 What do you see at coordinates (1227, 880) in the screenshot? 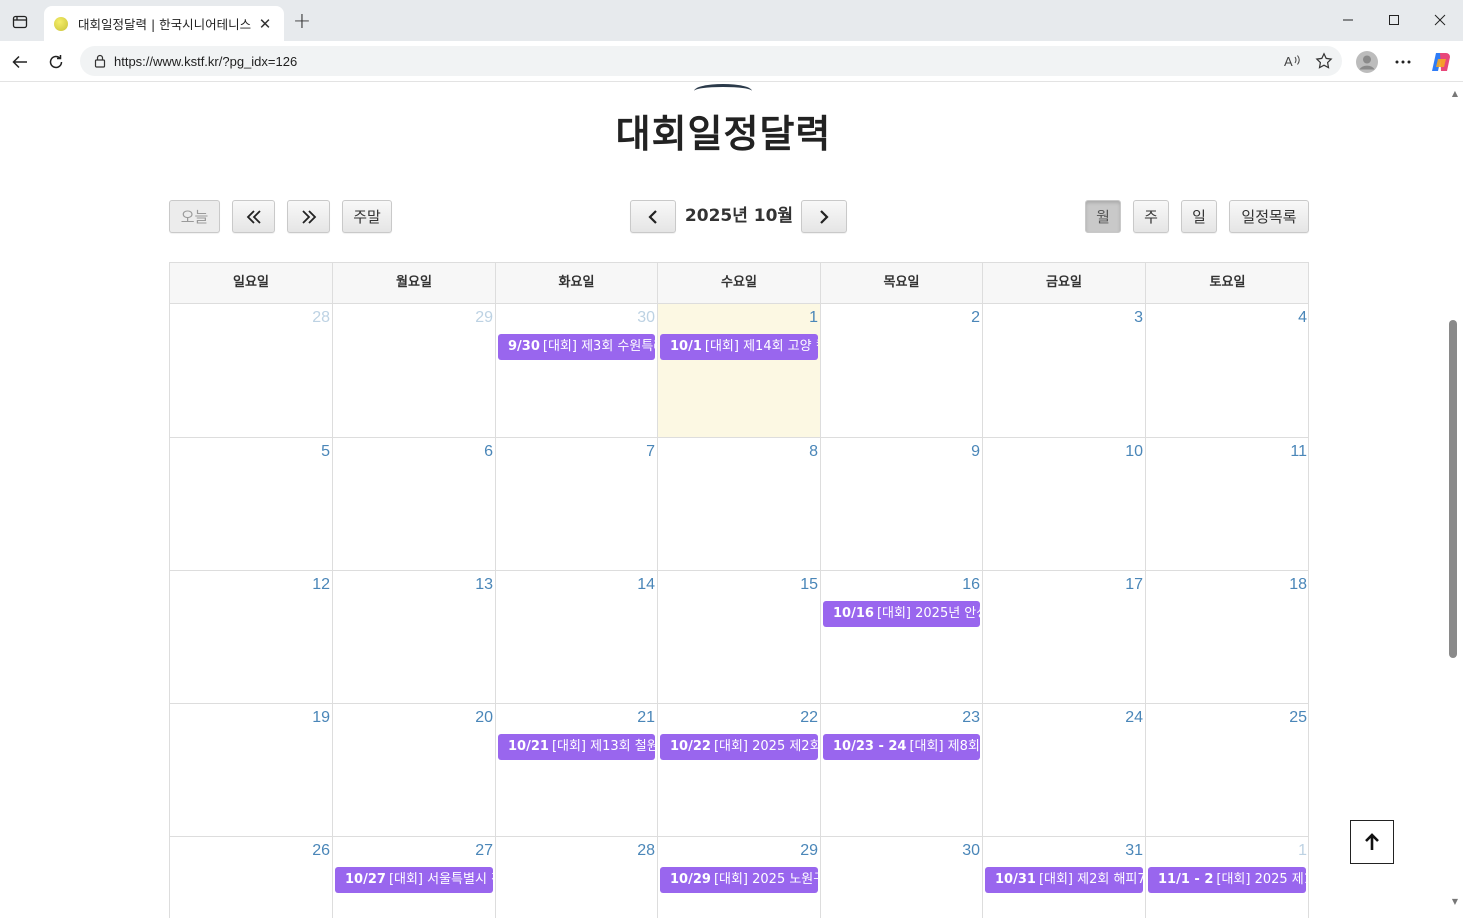
I see `calendar-event: 11/1 - 2[대회] 2025 제10` at bounding box center [1227, 880].